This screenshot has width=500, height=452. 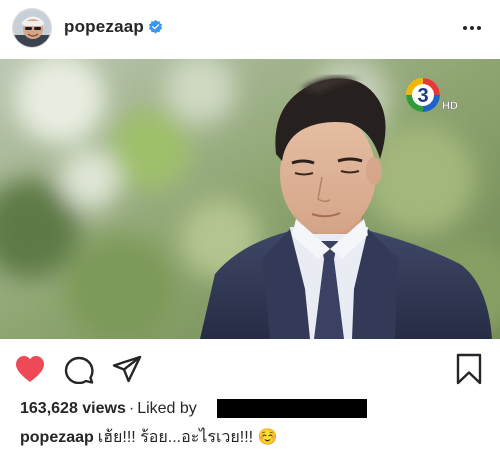 I want to click on caption-username: popezaap, so click(x=57, y=437).